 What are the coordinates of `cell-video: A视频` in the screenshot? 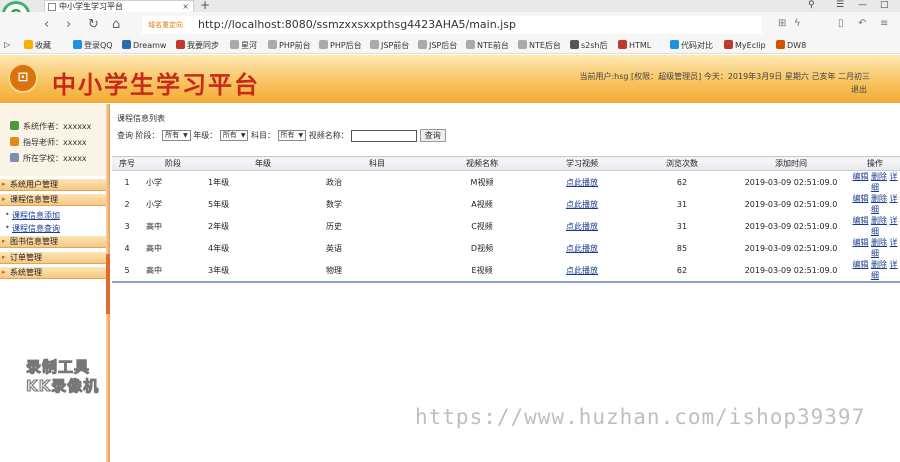 It's located at (482, 204).